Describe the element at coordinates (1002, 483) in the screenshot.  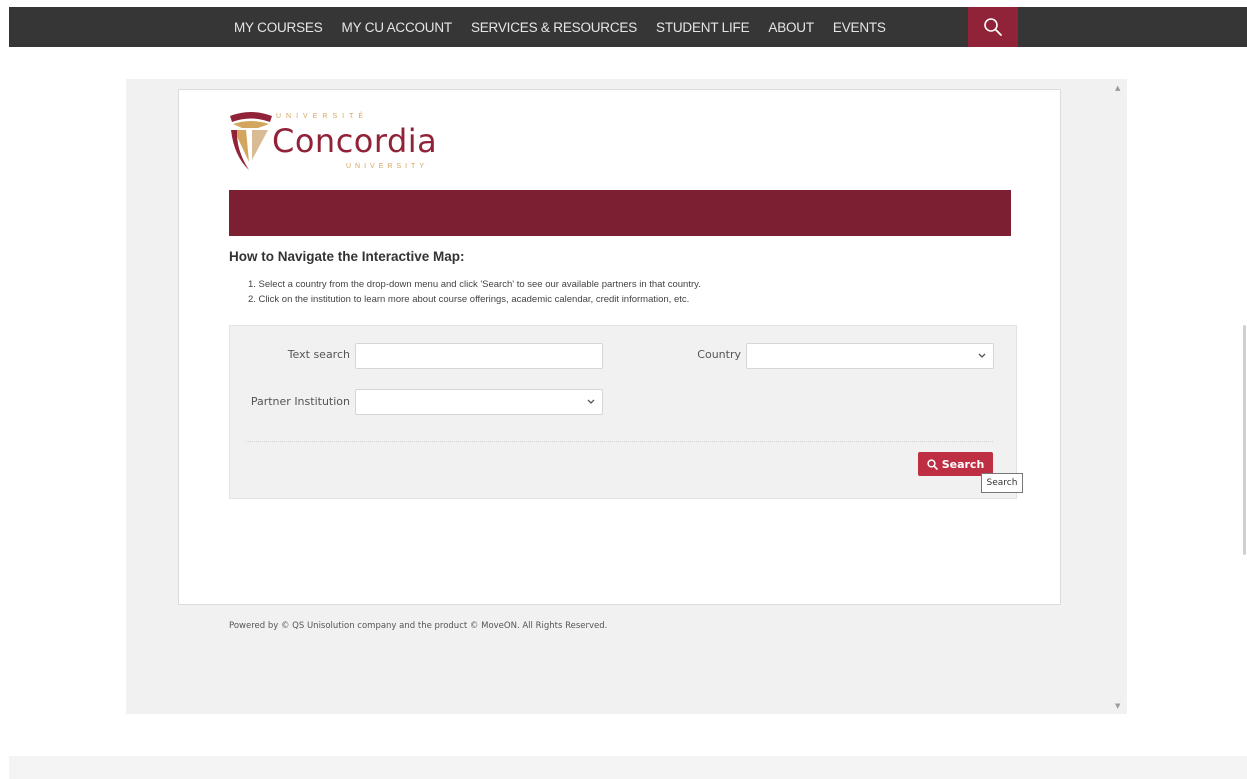
I see `search-tooltip: Search` at that location.